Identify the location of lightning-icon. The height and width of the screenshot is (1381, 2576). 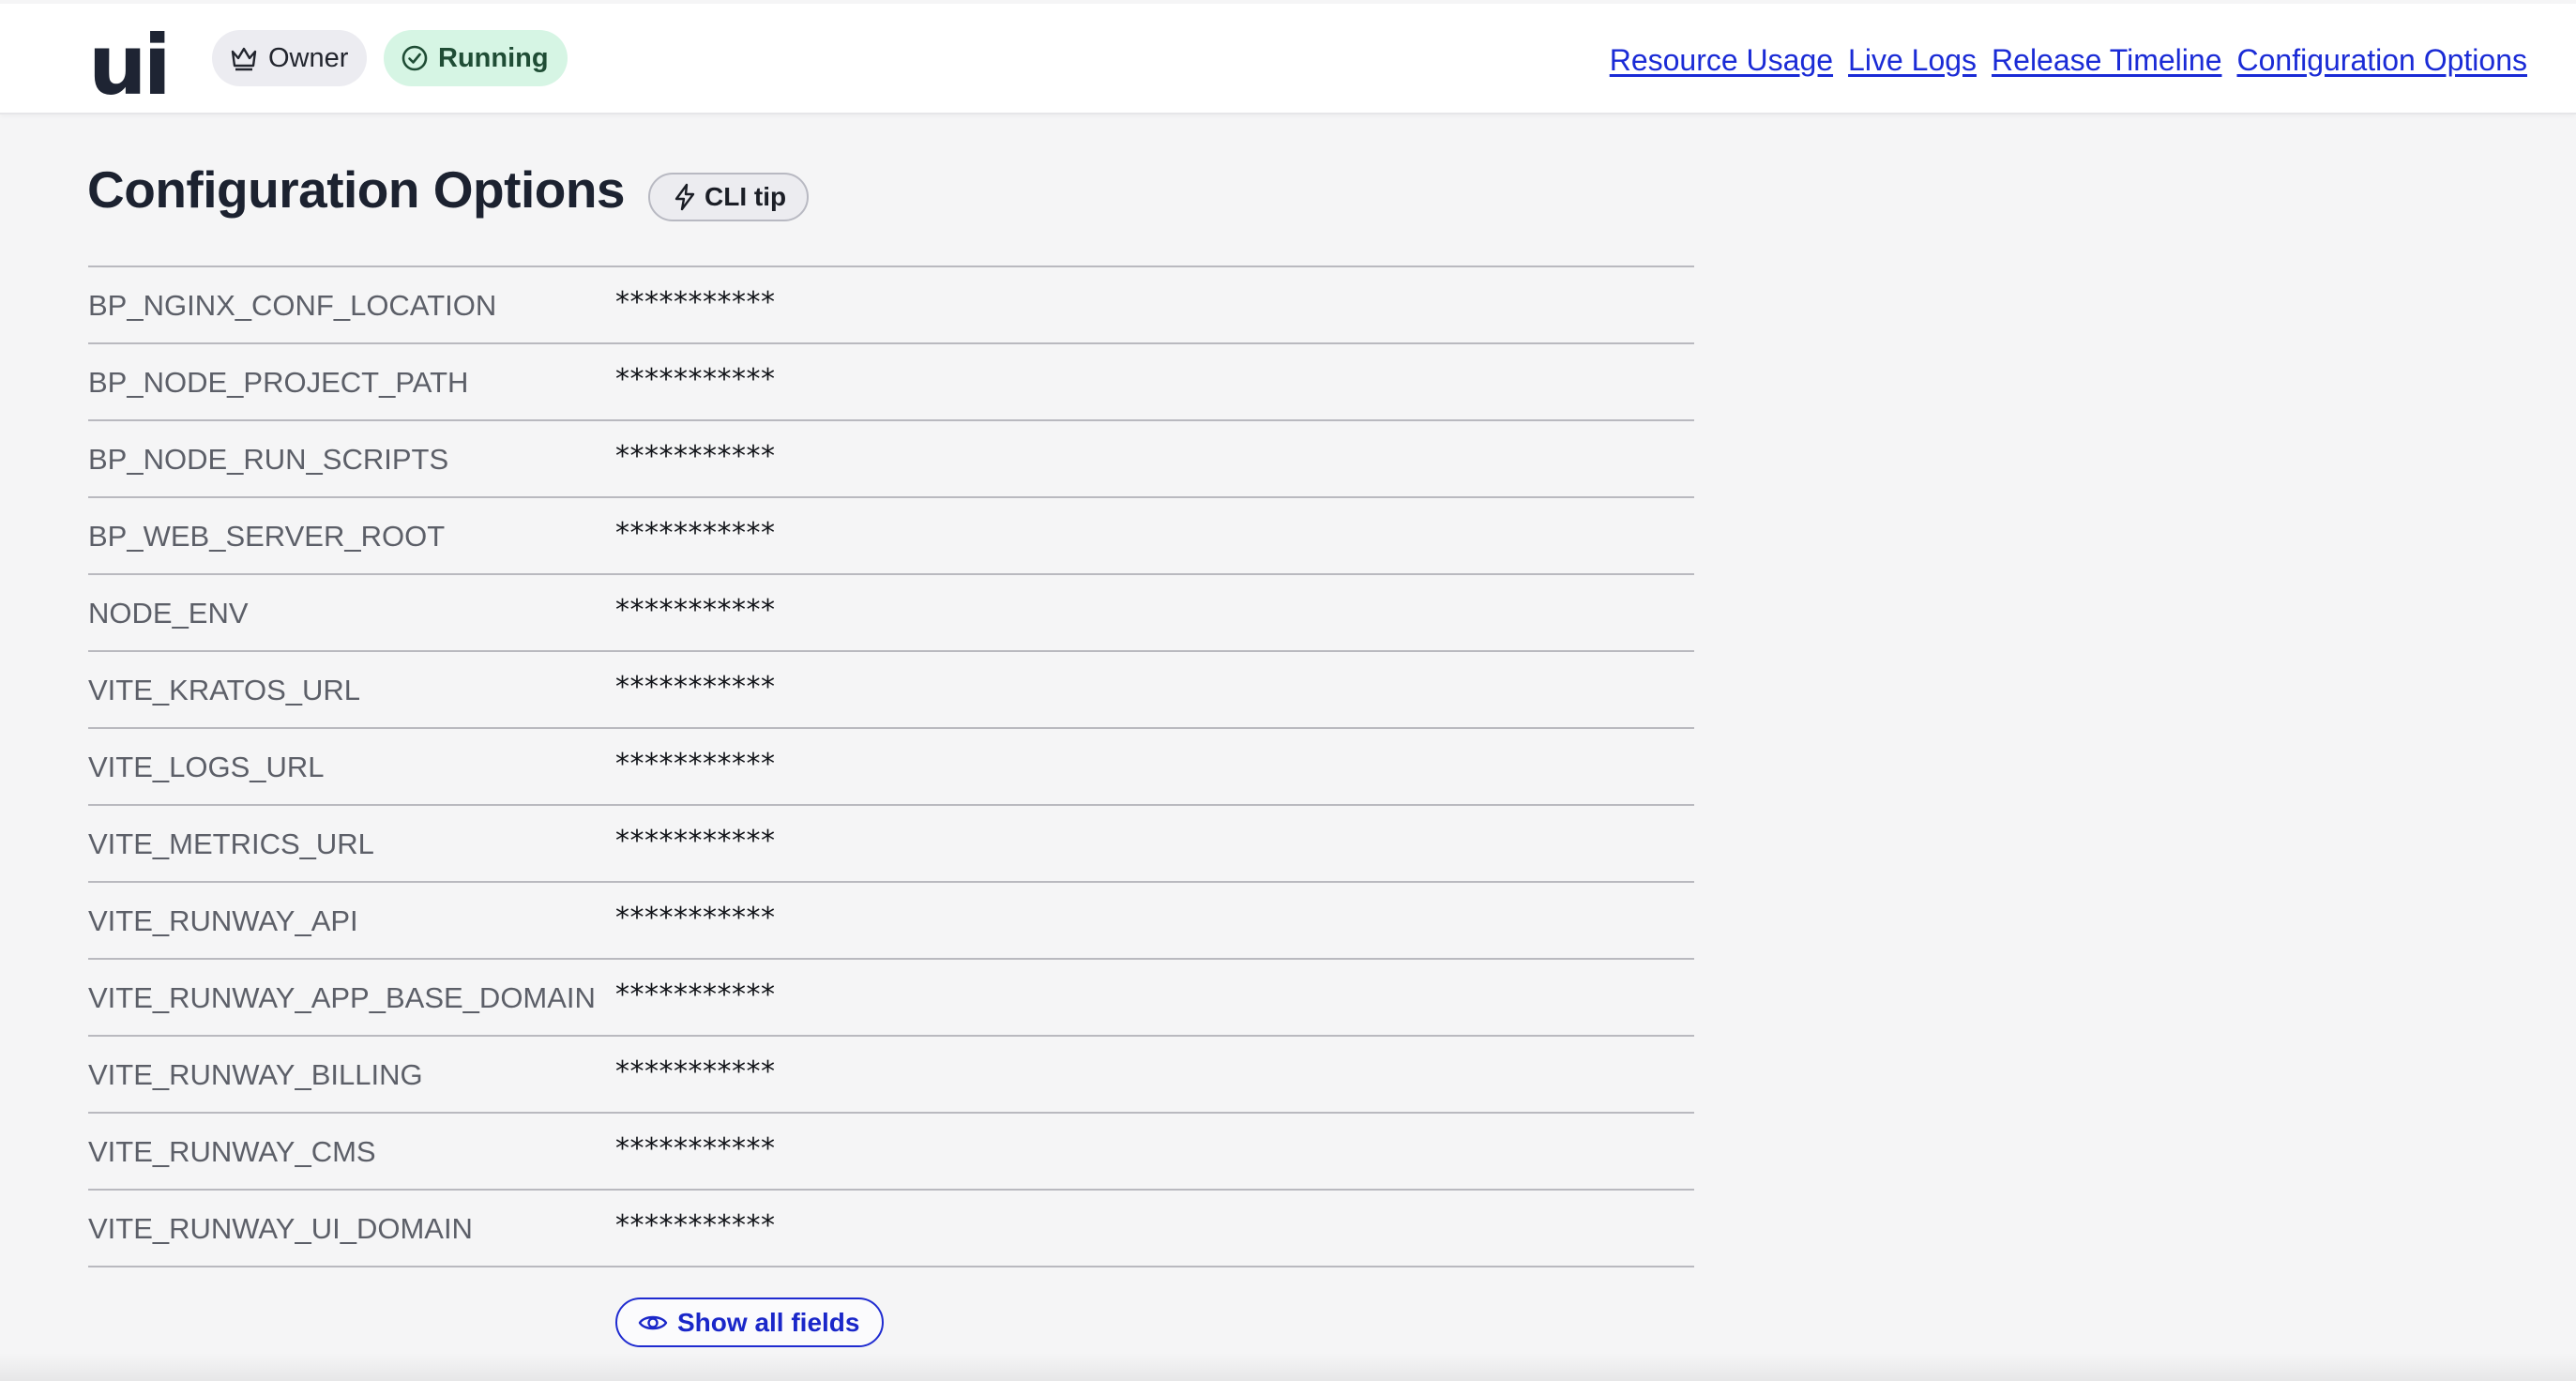
(684, 197).